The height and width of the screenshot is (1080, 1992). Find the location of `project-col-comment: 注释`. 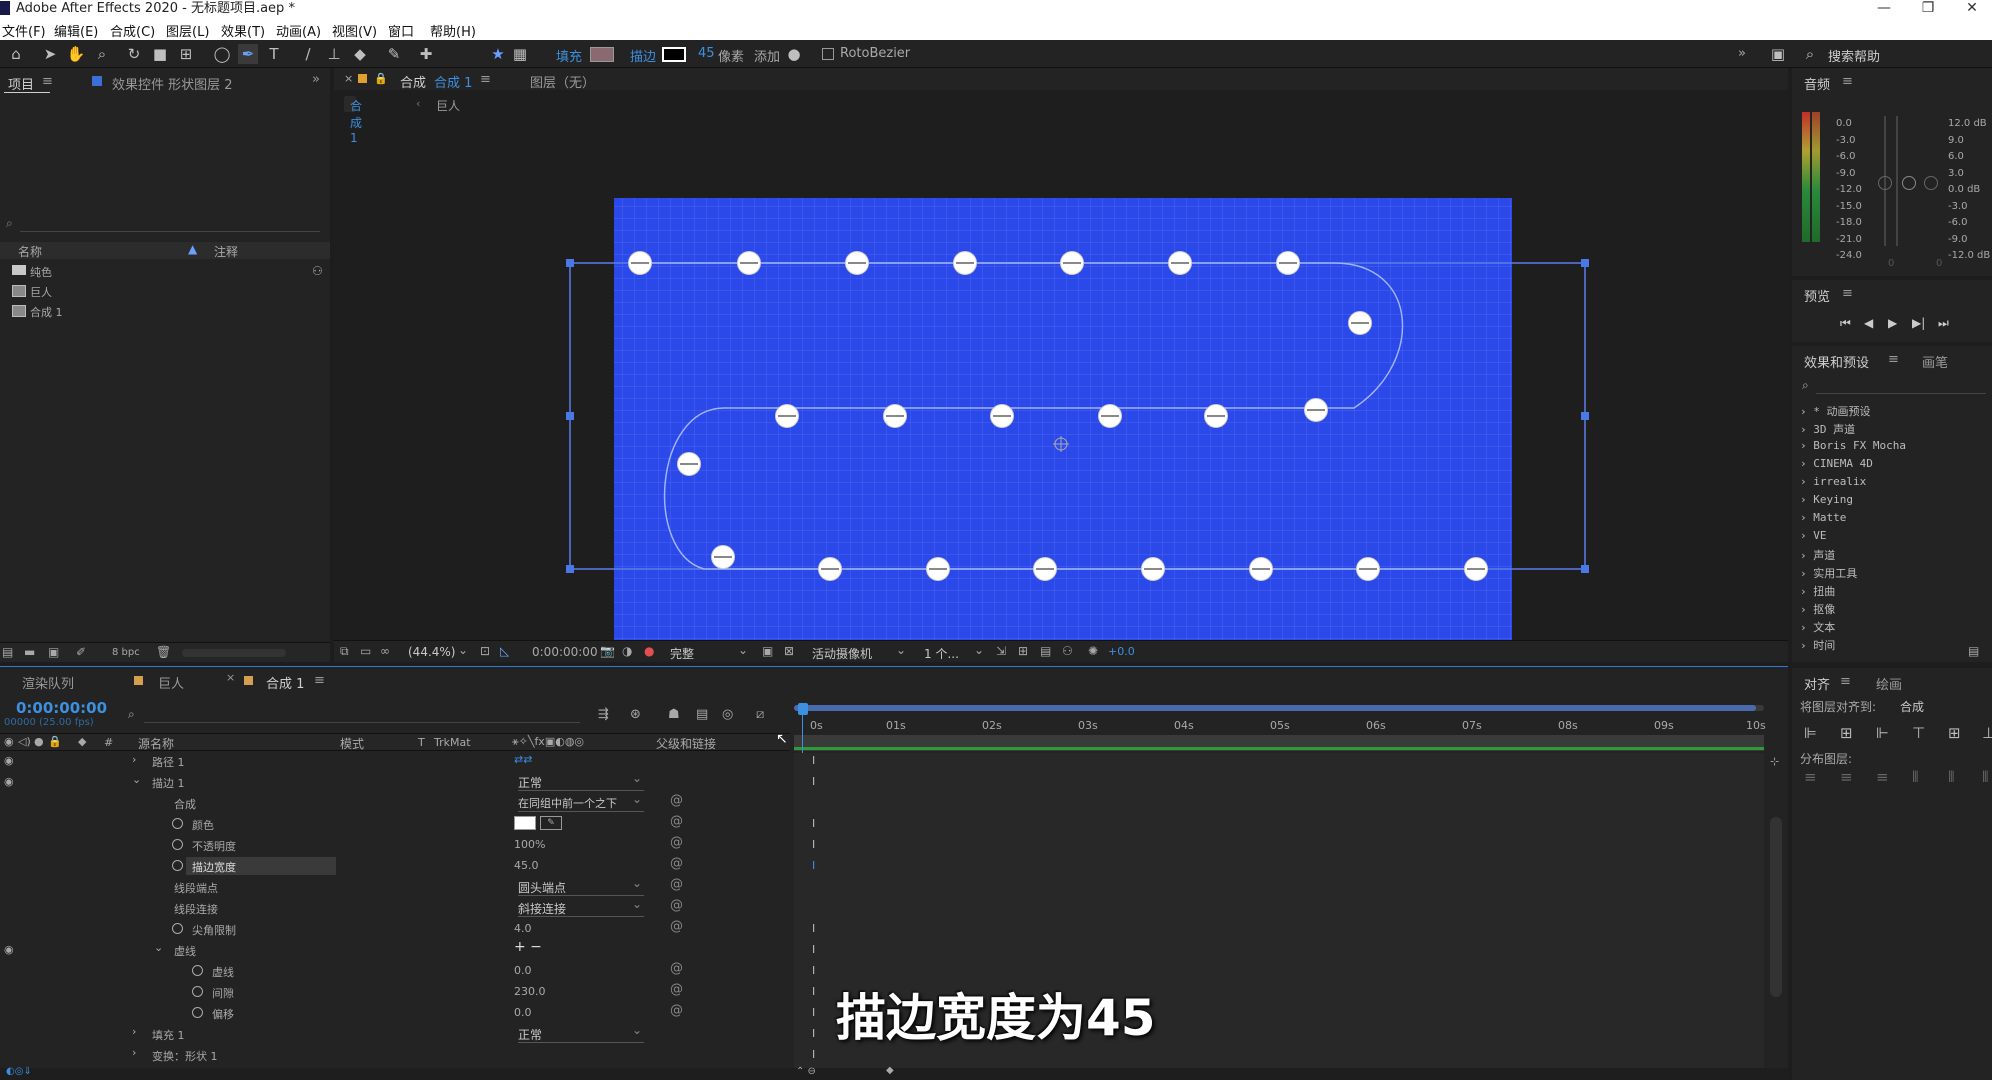

project-col-comment: 注释 is located at coordinates (226, 251).